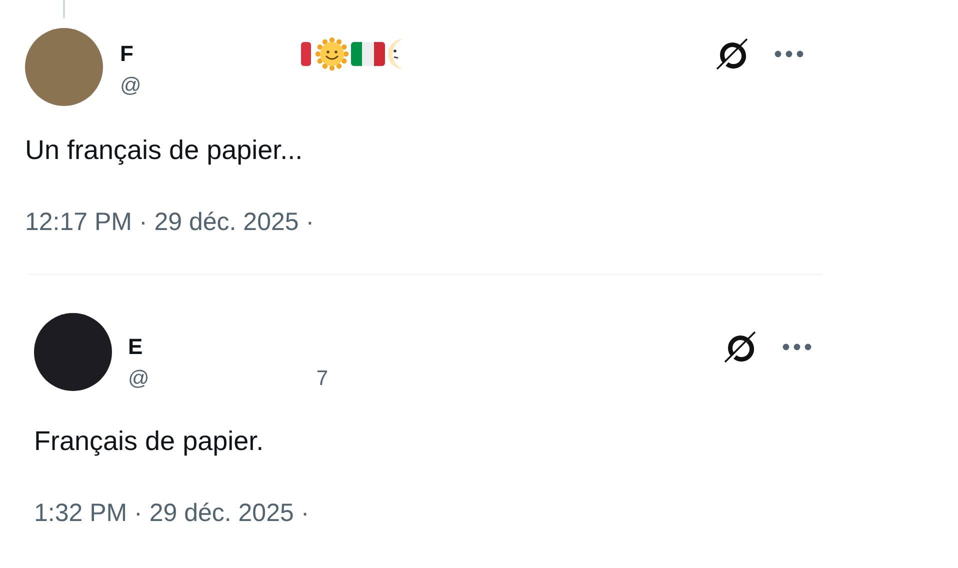  What do you see at coordinates (127, 54) in the screenshot?
I see `author-name: F` at bounding box center [127, 54].